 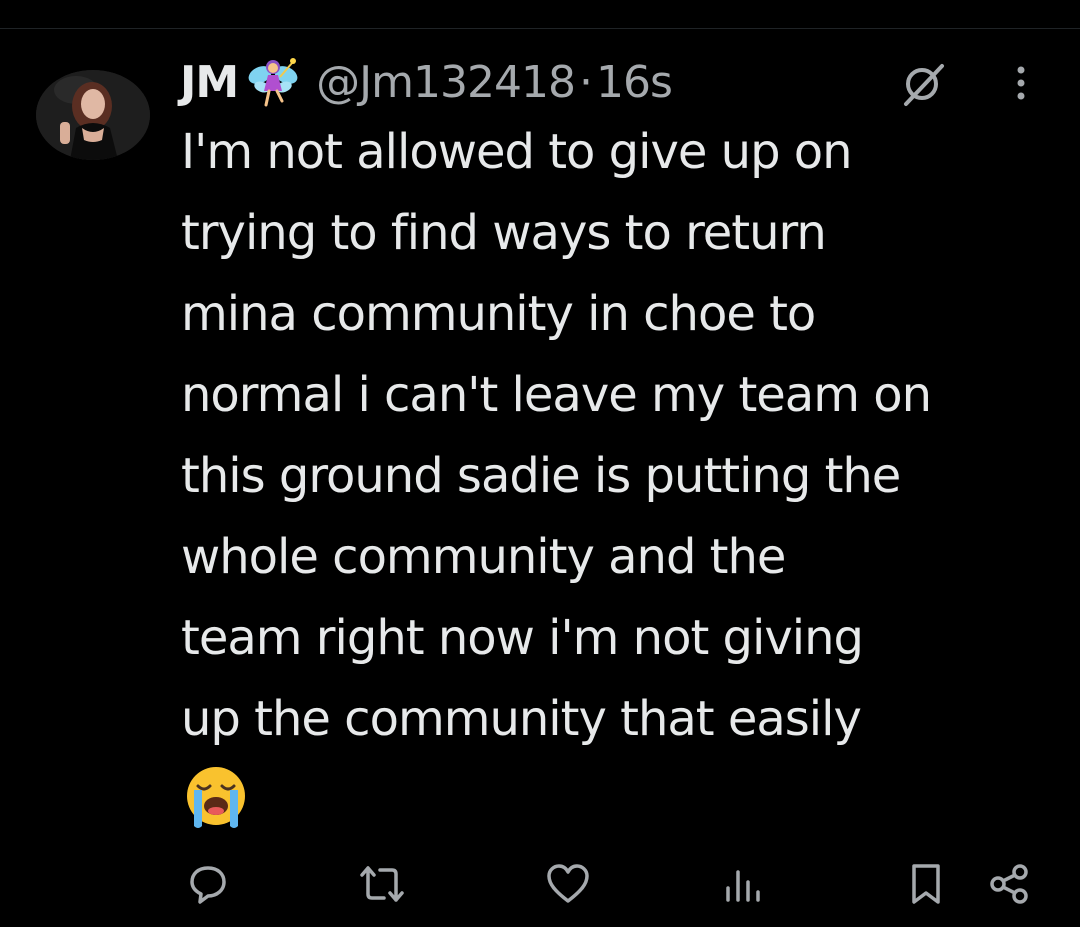 I want to click on avatar, so click(x=93, y=115).